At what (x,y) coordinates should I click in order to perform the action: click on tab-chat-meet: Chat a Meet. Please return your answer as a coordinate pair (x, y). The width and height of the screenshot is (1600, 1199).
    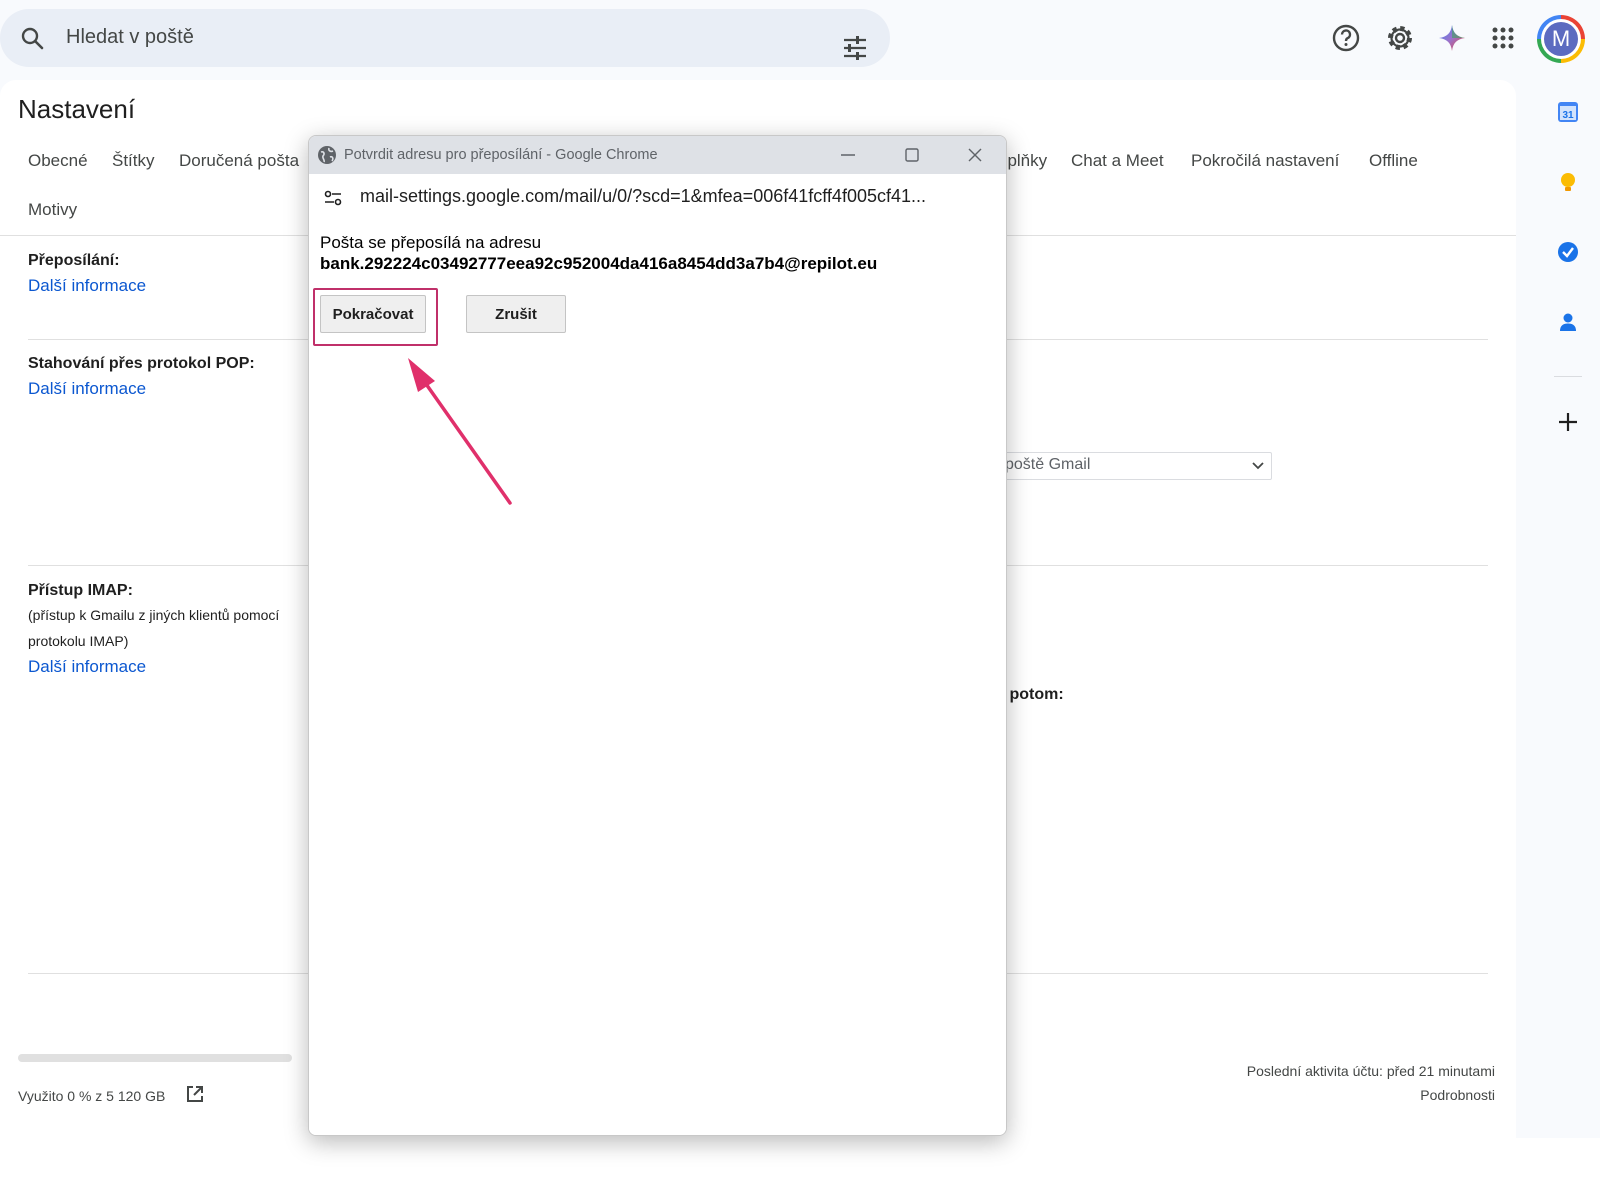
    Looking at the image, I should click on (1117, 161).